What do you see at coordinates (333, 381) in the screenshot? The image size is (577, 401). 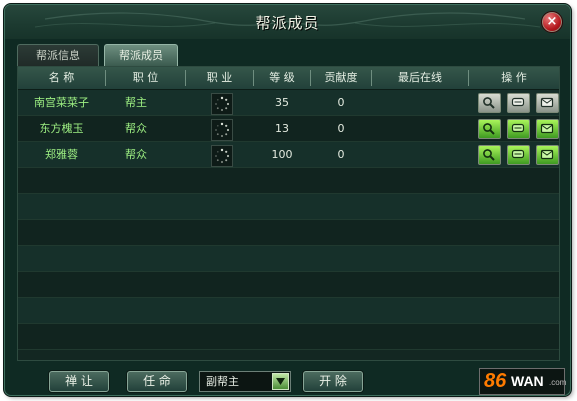 I see `expel-button: 开 除` at bounding box center [333, 381].